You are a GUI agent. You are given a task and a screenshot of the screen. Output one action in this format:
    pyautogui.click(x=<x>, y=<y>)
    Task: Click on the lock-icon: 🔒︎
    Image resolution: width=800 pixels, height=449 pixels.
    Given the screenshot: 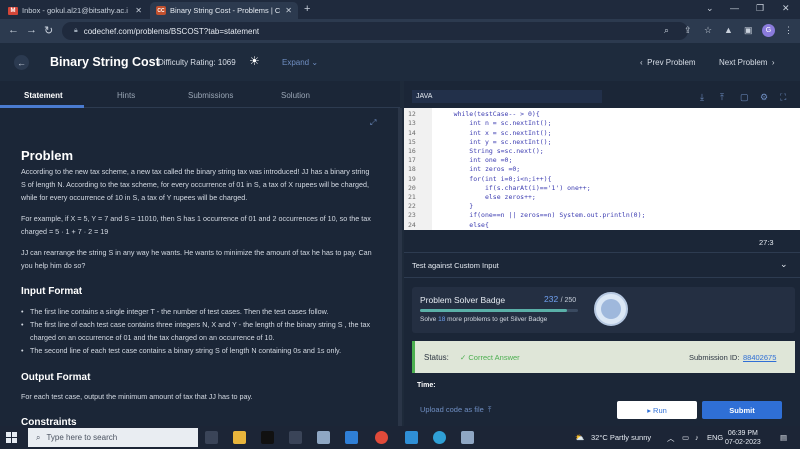 What is the action you would take?
    pyautogui.click(x=76, y=30)
    